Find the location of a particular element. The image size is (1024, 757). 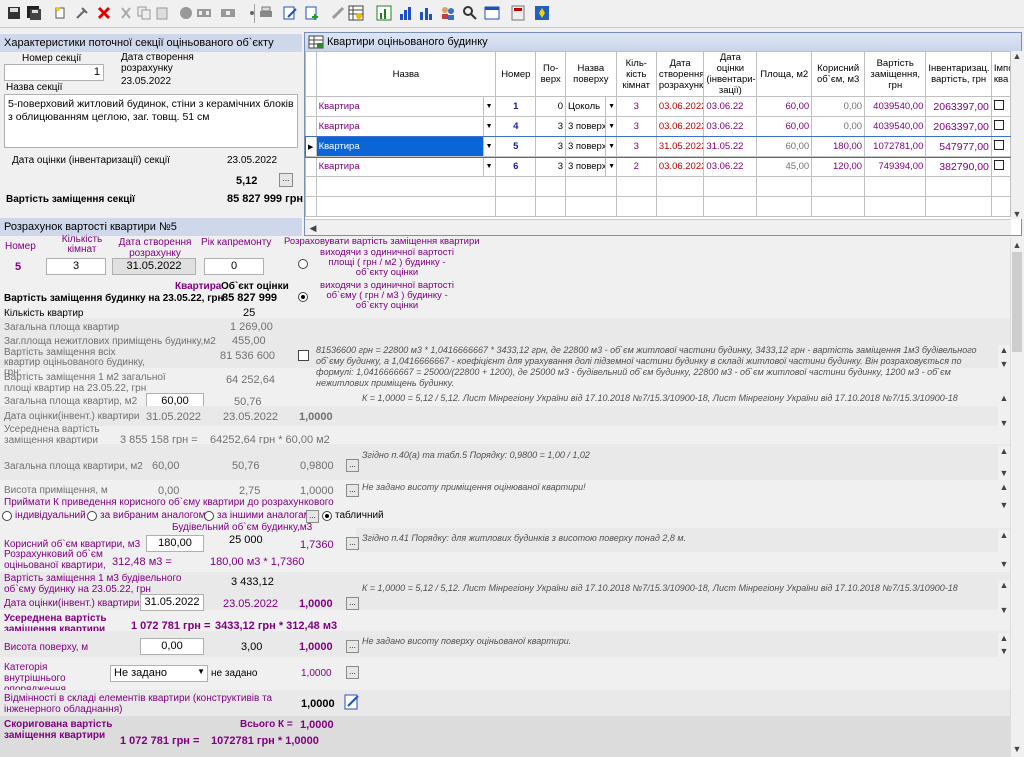

formula-checkbox is located at coordinates (303, 355).